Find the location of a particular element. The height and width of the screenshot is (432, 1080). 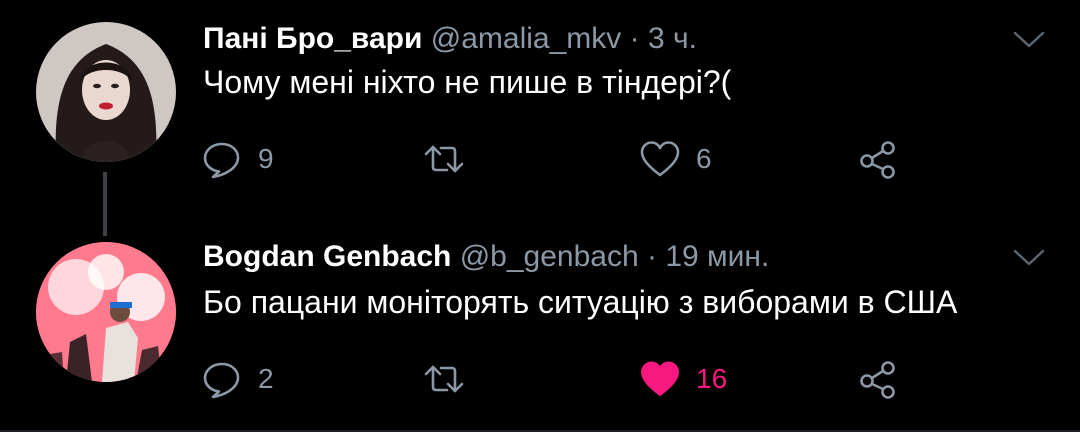

display-name: Bogdan Genbach is located at coordinates (327, 256).